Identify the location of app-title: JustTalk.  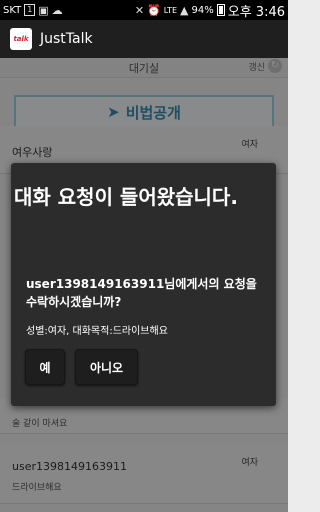
(66, 39).